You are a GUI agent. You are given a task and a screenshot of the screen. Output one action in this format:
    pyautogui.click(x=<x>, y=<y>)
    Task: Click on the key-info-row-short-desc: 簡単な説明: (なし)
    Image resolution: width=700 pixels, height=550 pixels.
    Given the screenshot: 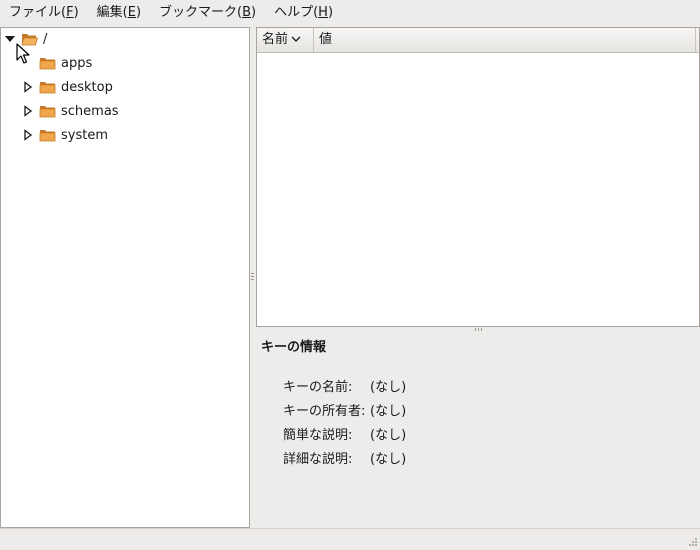 What is the action you would take?
    pyautogui.click(x=344, y=434)
    